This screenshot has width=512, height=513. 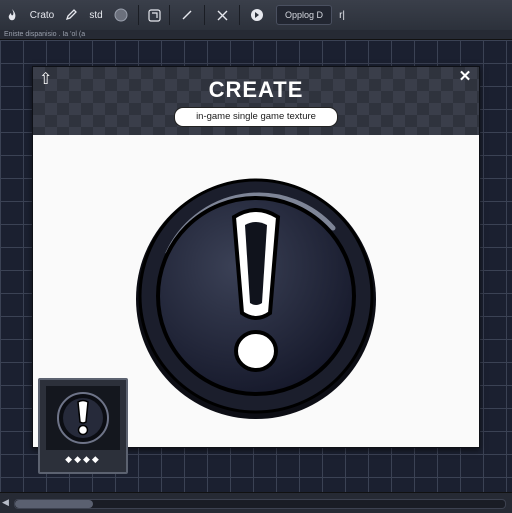 I want to click on mode-label: std, so click(x=96, y=15).